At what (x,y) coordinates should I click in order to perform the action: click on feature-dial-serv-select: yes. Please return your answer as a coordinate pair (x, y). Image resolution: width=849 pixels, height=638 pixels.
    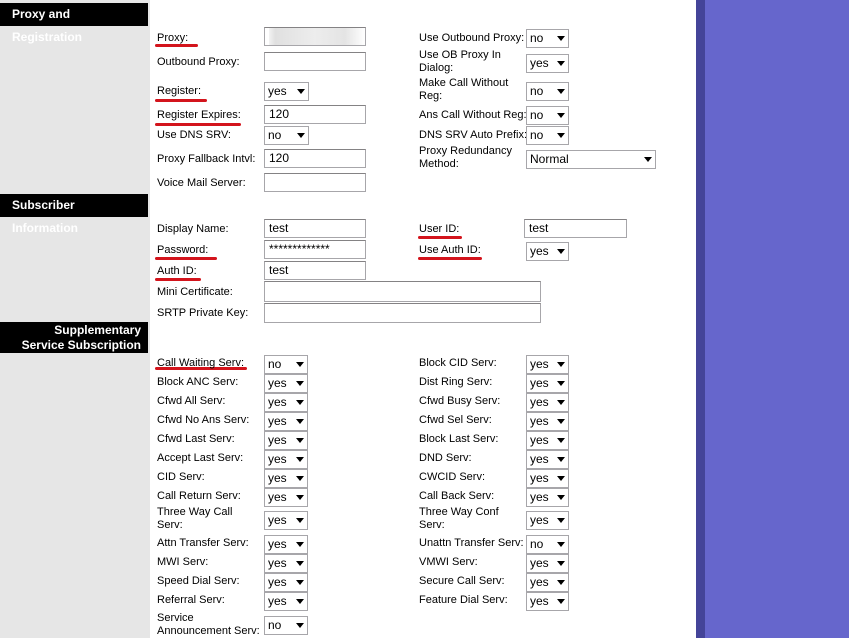
    Looking at the image, I should click on (547, 601).